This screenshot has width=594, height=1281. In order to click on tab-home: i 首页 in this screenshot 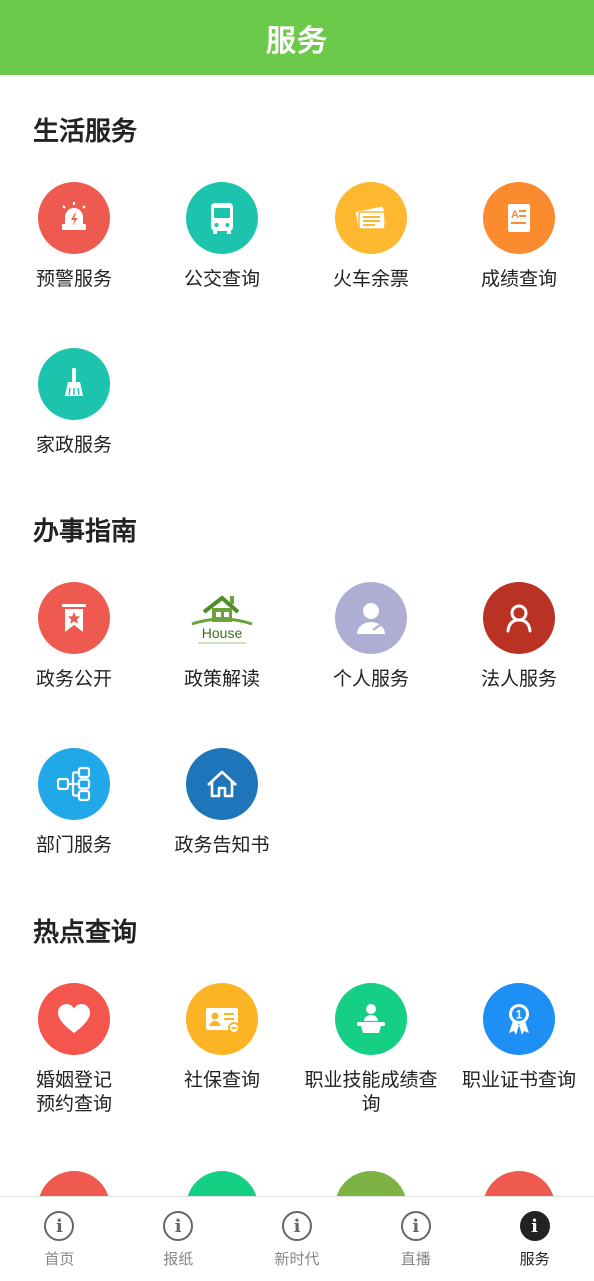, I will do `click(59, 1239)`.